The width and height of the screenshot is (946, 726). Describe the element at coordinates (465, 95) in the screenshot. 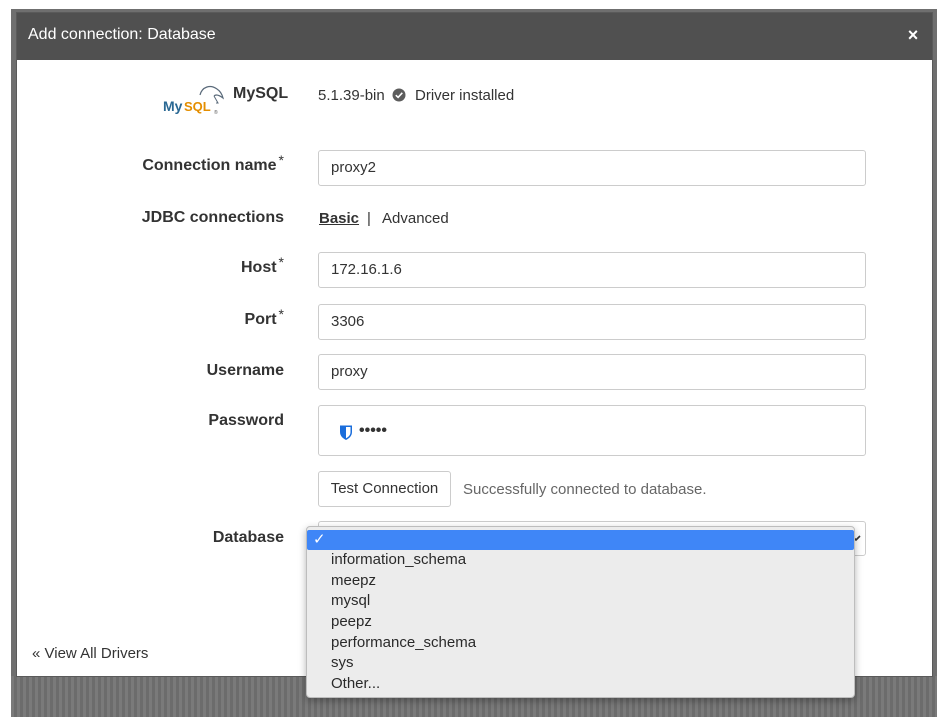

I see `driver-status: Driver installed` at that location.